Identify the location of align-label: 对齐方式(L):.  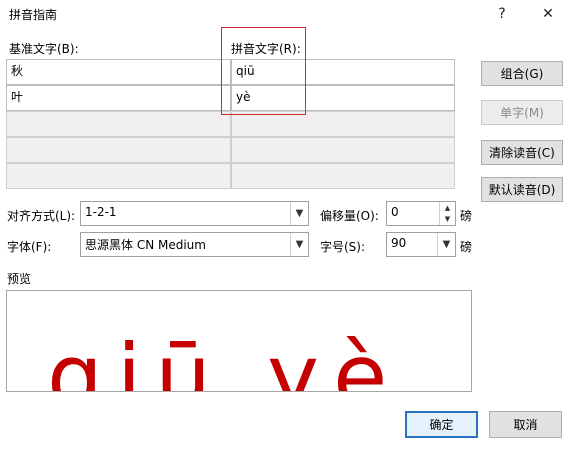
(41, 216).